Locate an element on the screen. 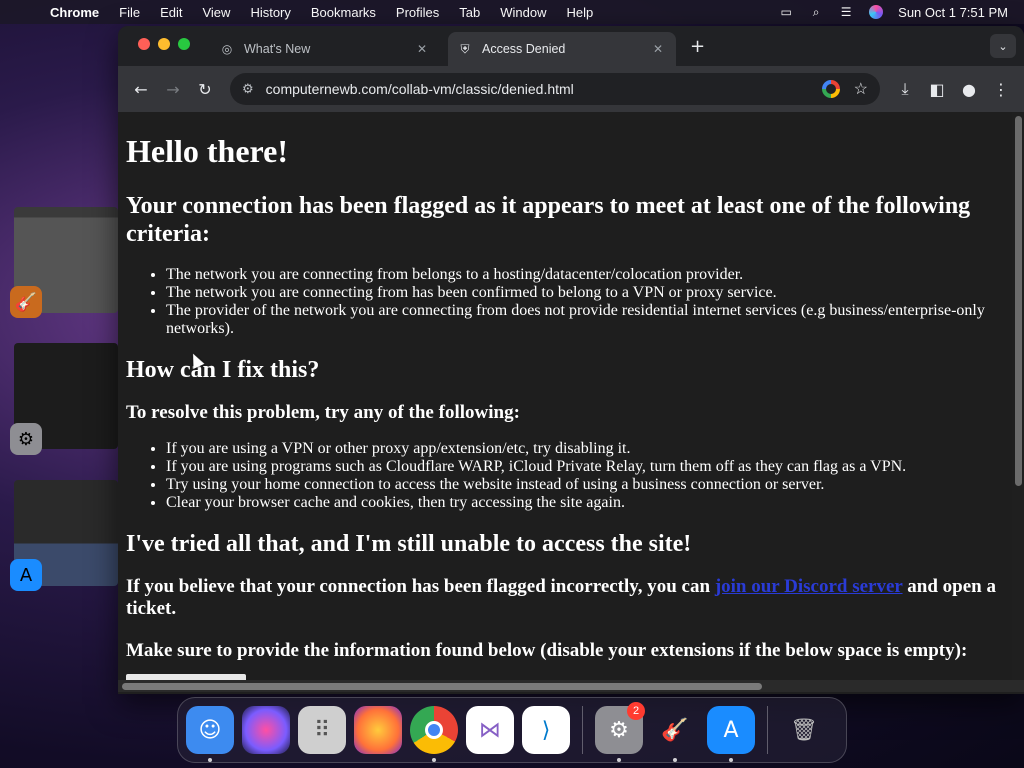 The image size is (1024, 768). menu-tab: Tab is located at coordinates (469, 12).